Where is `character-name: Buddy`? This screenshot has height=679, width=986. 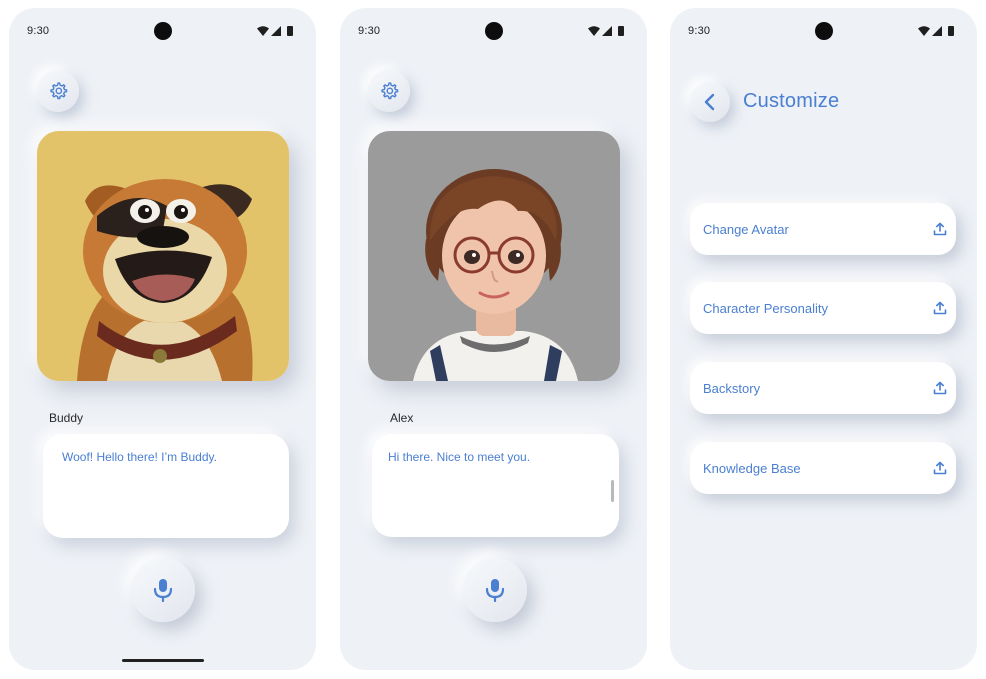
character-name: Buddy is located at coordinates (66, 418).